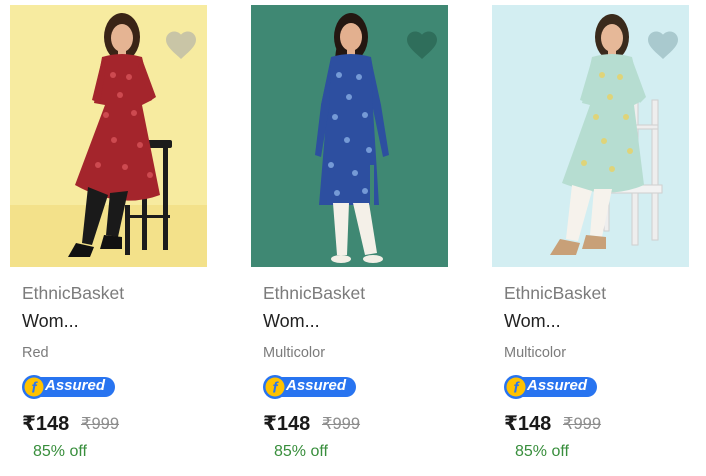 The image size is (706, 476). I want to click on product-color: Red, so click(35, 353).